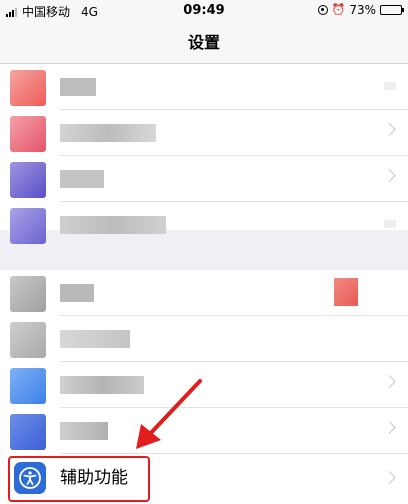  Describe the element at coordinates (322, 10) in the screenshot. I see `orientation-lock-icon` at that location.